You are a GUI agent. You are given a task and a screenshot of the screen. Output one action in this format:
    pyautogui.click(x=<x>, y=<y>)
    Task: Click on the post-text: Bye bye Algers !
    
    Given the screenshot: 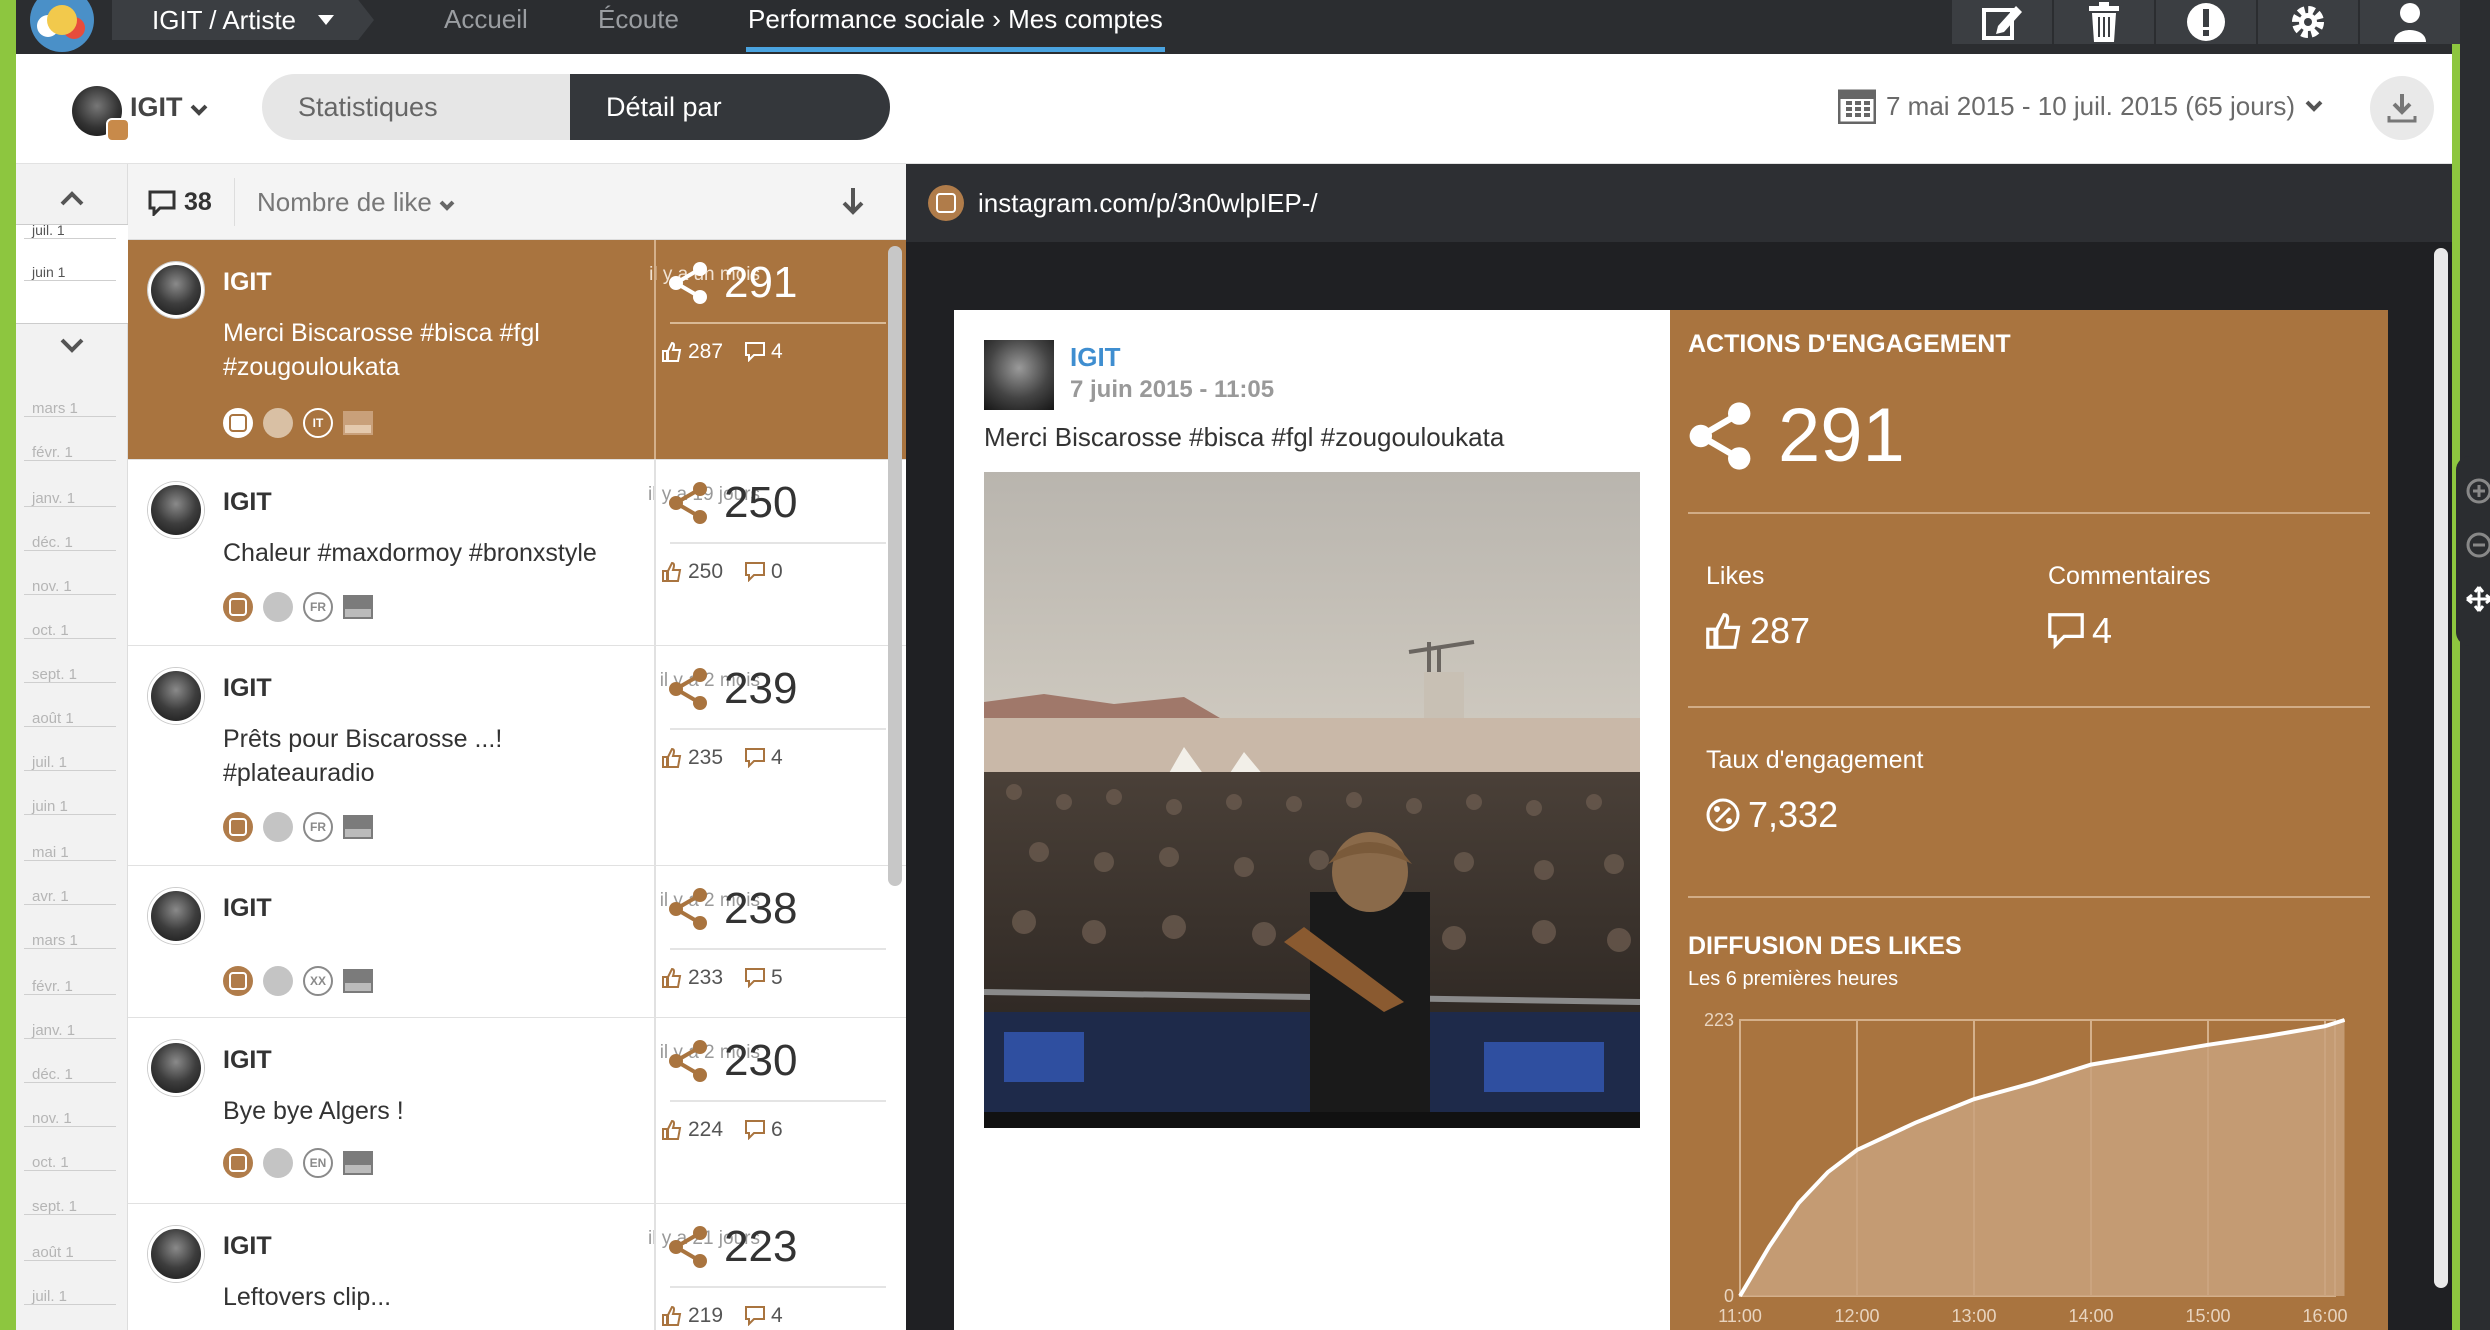 What is the action you would take?
    pyautogui.click(x=313, y=1111)
    